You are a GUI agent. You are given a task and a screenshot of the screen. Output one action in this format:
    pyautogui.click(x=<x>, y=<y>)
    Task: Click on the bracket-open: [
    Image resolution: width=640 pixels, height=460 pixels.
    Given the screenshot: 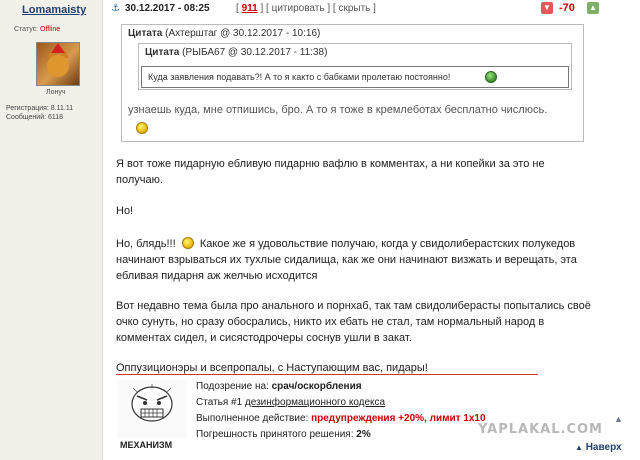 What is the action you would take?
    pyautogui.click(x=237, y=8)
    